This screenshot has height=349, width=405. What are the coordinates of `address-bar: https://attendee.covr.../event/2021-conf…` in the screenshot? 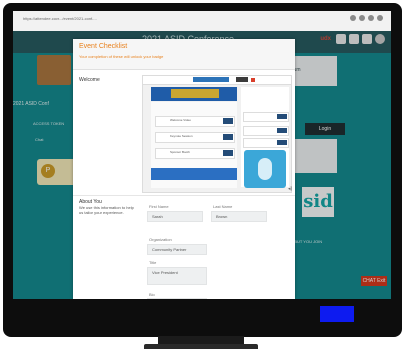 It's located at (60, 18).